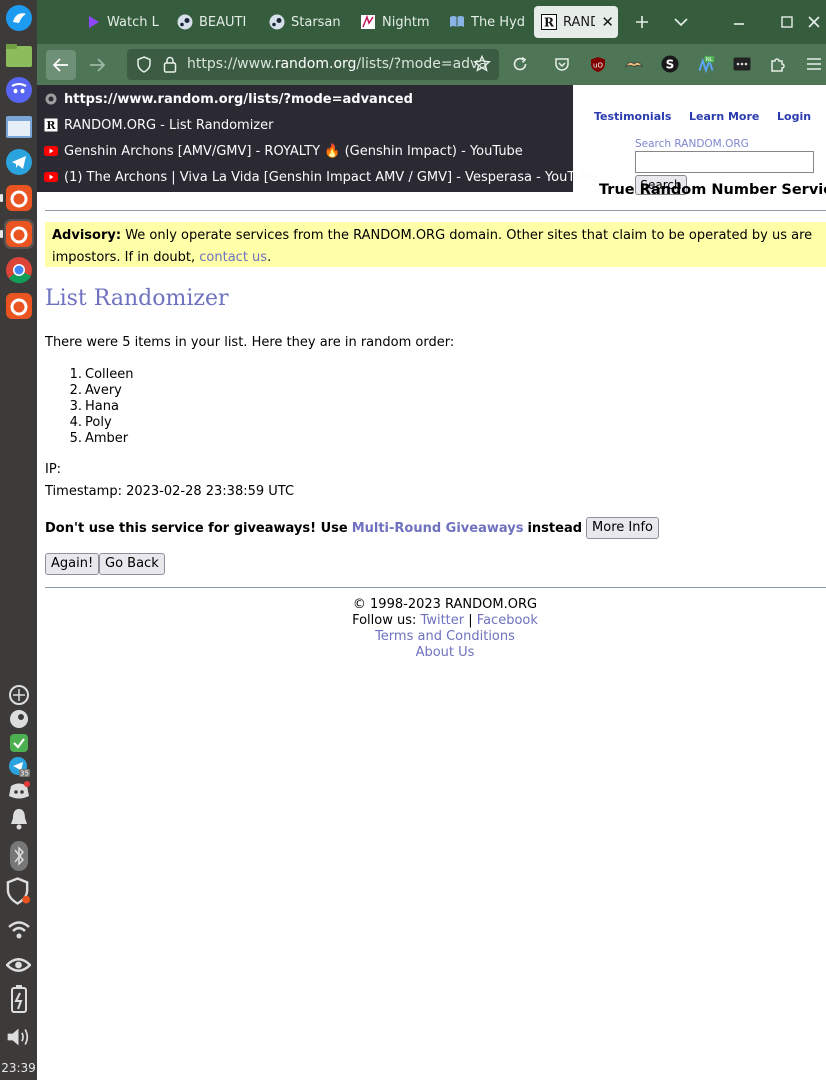 This screenshot has width=826, height=1080. I want to click on search-label: Search RANDOM.ORG, so click(692, 144).